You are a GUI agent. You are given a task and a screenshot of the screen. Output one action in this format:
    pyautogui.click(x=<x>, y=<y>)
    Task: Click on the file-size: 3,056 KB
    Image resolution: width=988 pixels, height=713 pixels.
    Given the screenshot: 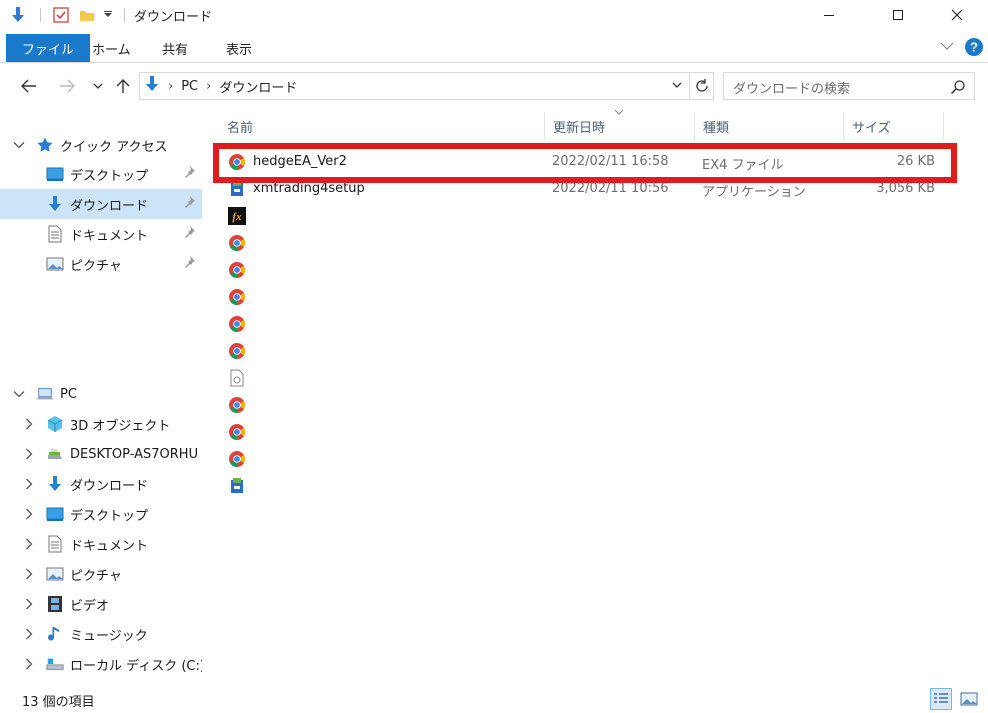 What is the action you would take?
    pyautogui.click(x=905, y=188)
    